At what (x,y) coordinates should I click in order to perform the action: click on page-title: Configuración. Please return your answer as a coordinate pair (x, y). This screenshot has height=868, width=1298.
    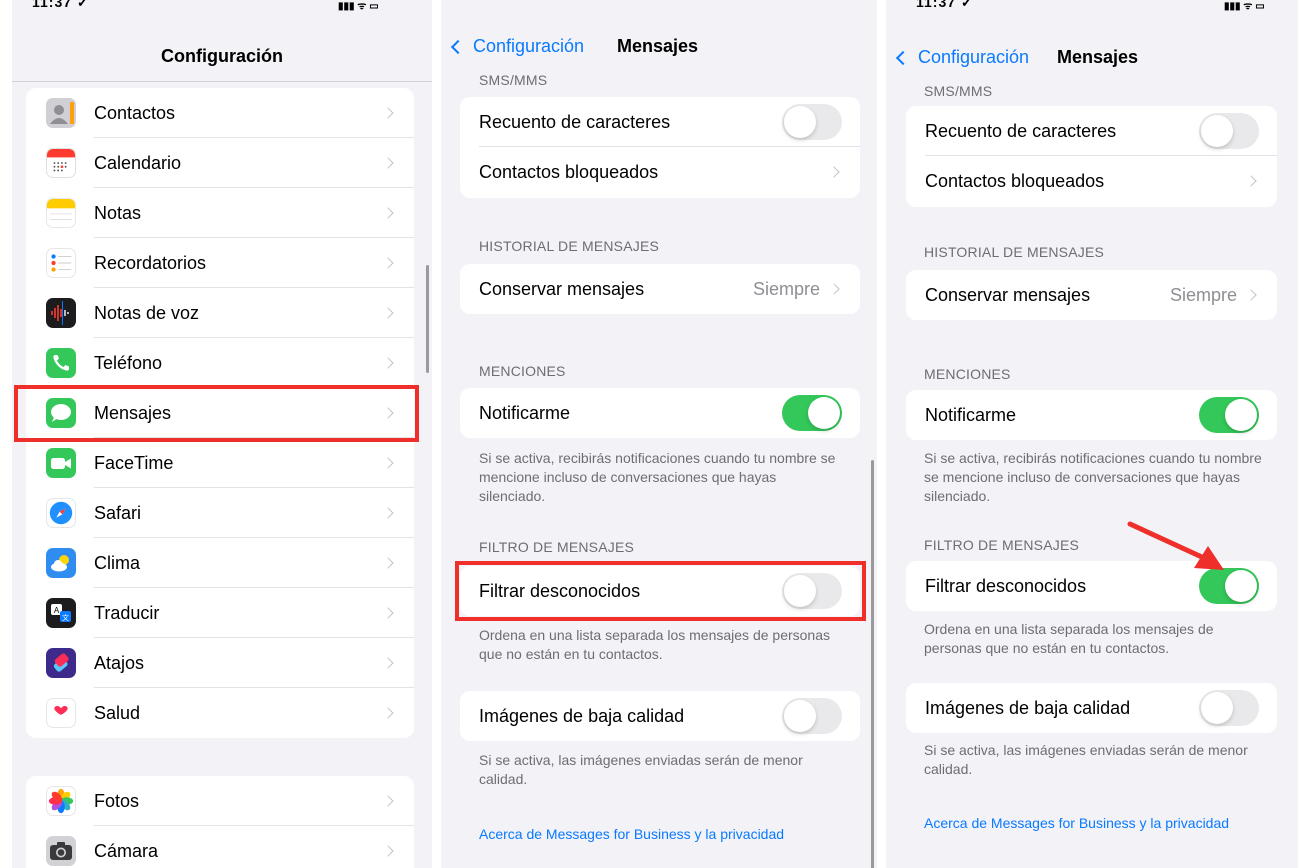
    Looking at the image, I should click on (222, 56).